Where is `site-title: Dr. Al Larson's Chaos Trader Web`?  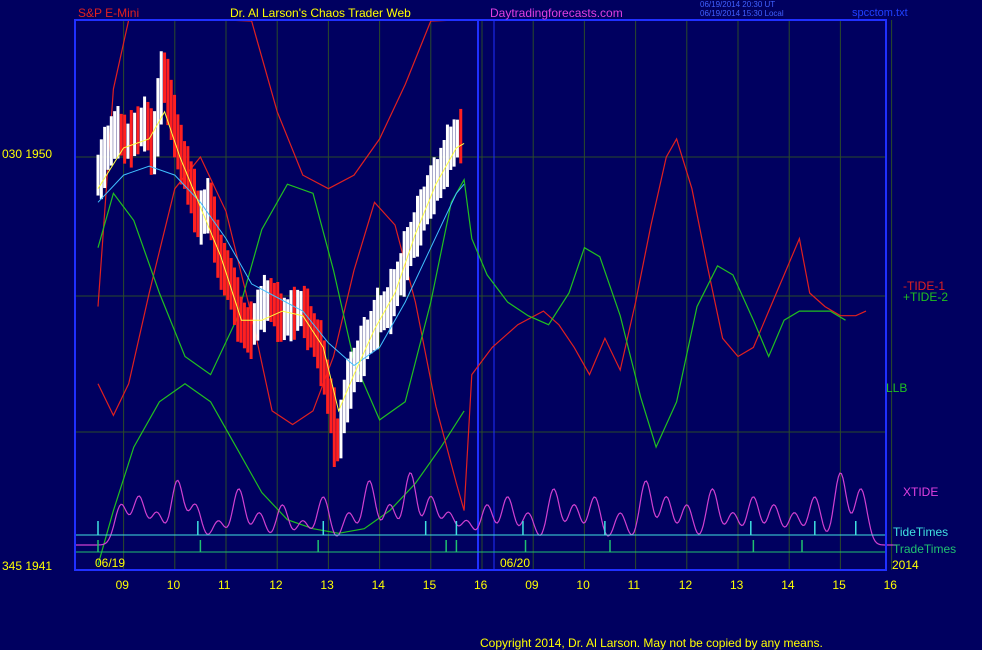
site-title: Dr. Al Larson's Chaos Trader Web is located at coordinates (320, 13).